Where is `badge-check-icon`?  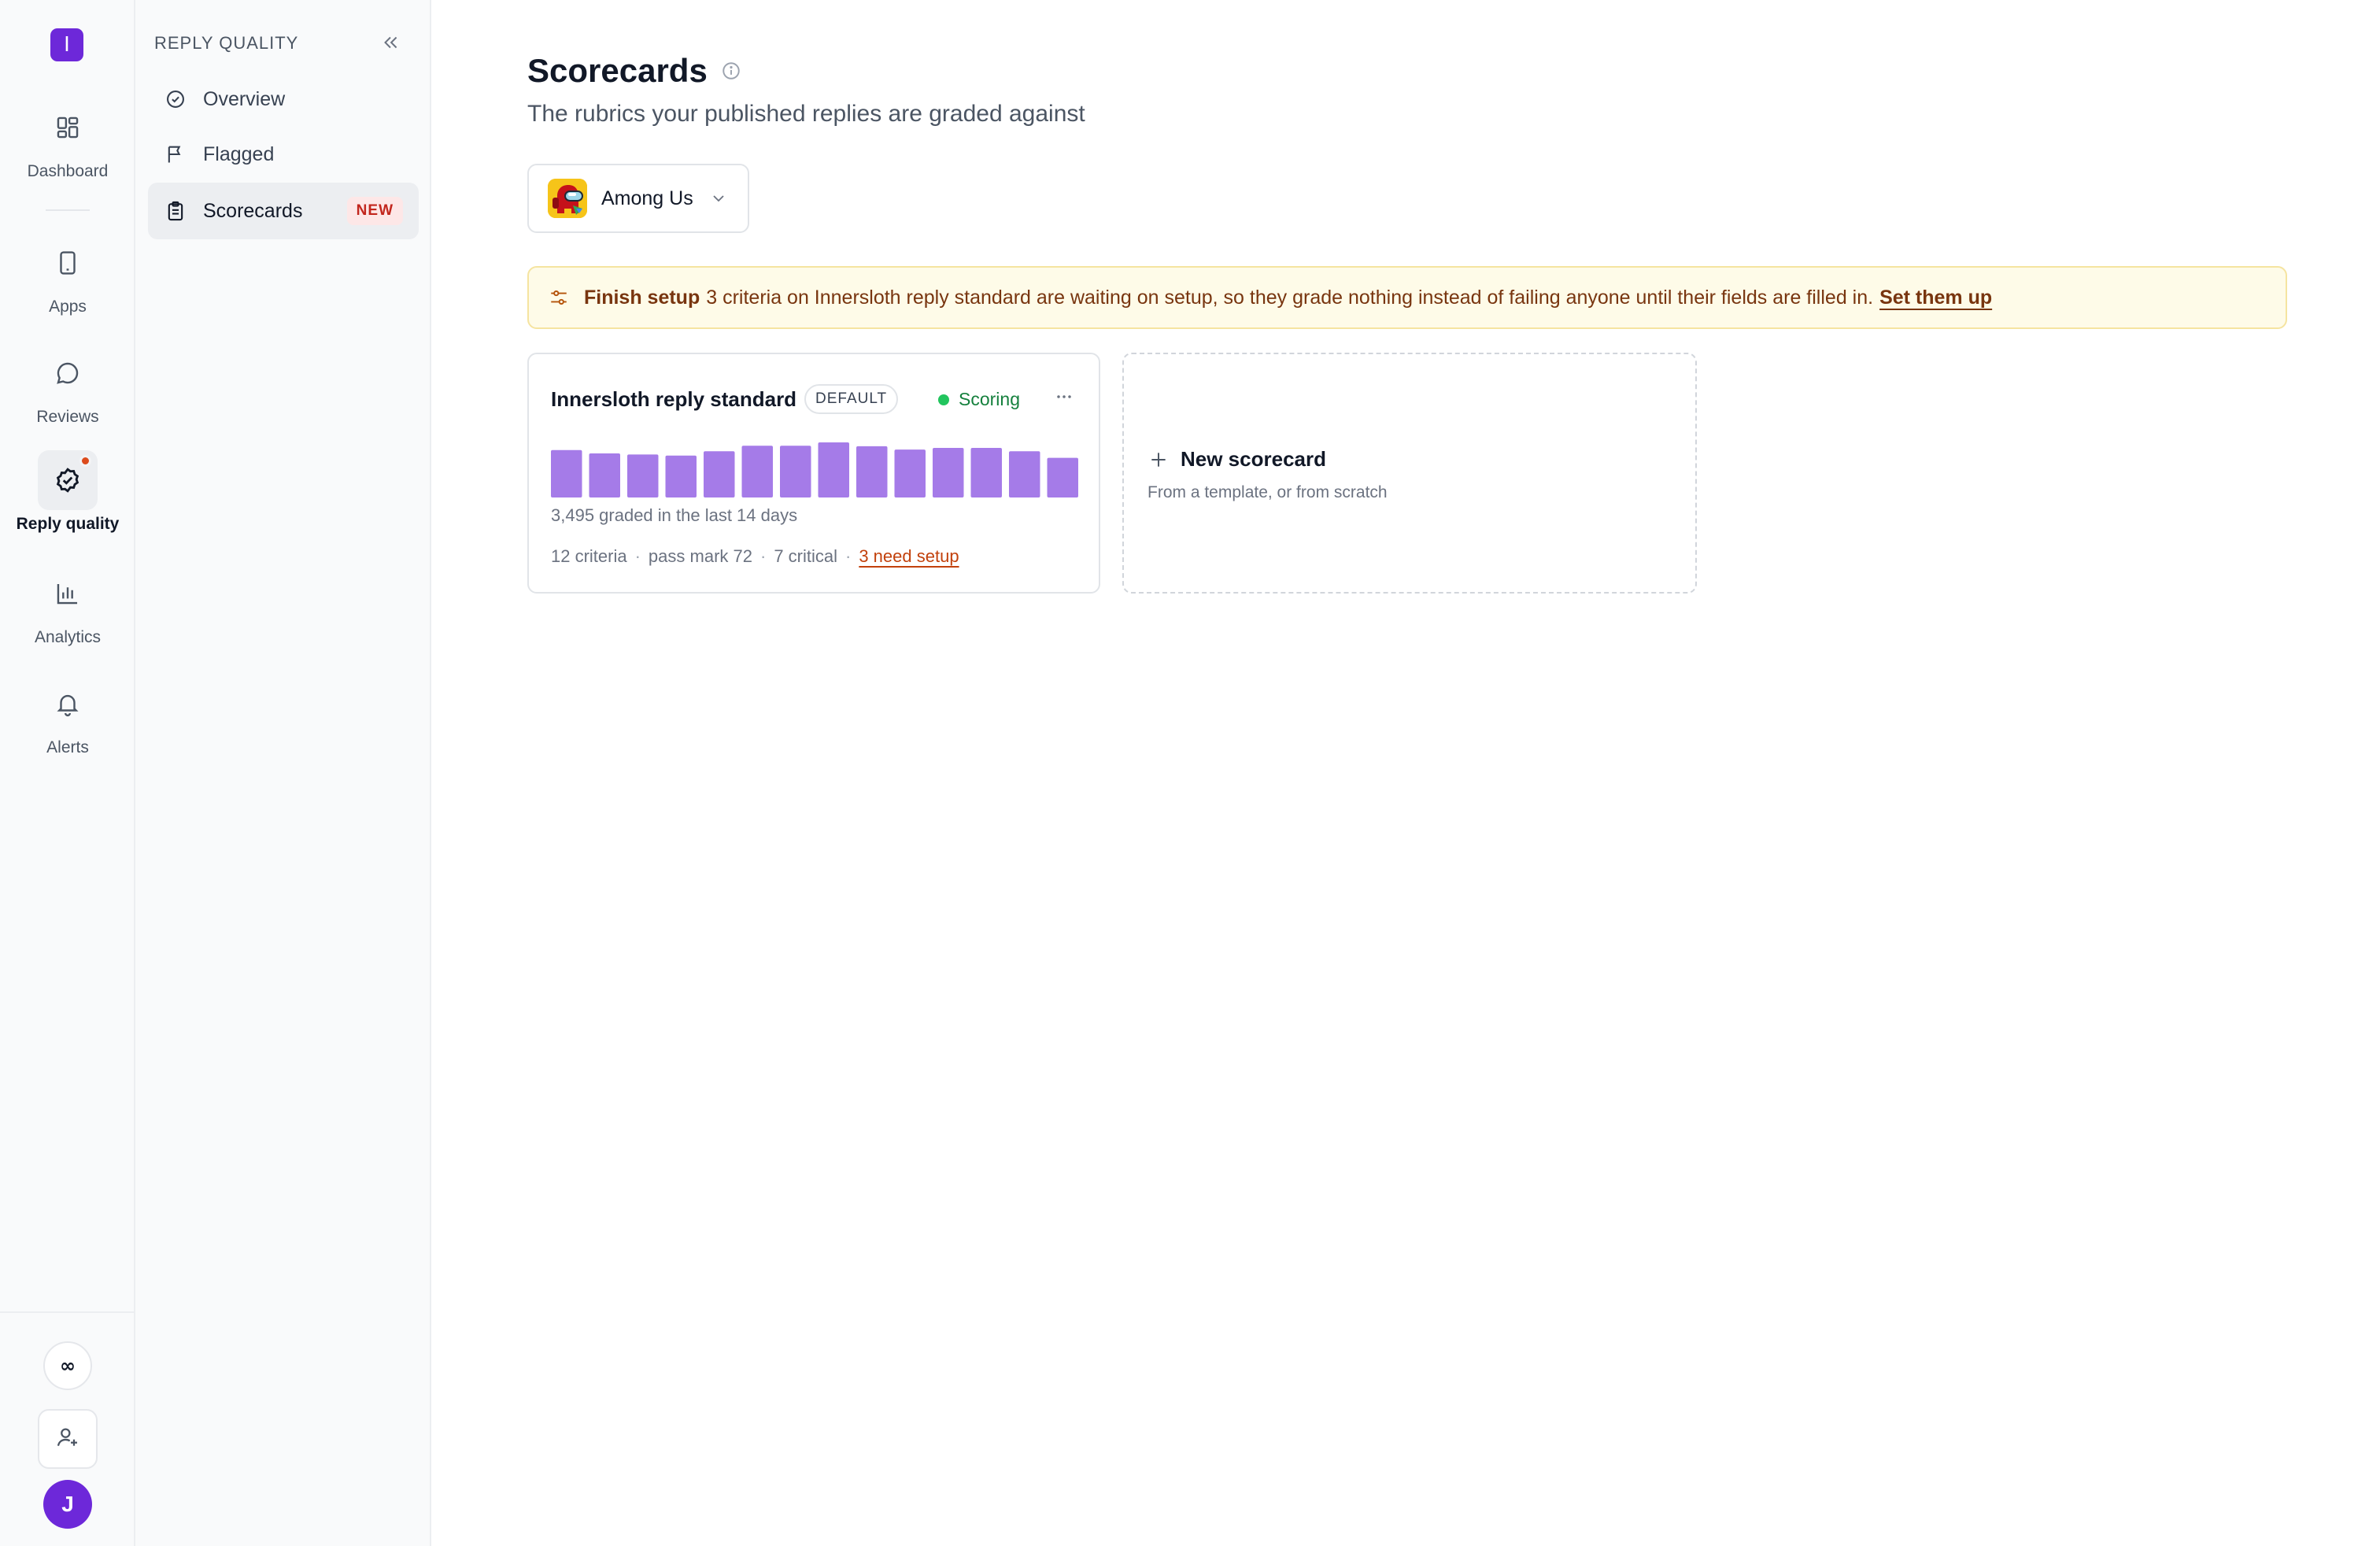
badge-check-icon is located at coordinates (68, 480).